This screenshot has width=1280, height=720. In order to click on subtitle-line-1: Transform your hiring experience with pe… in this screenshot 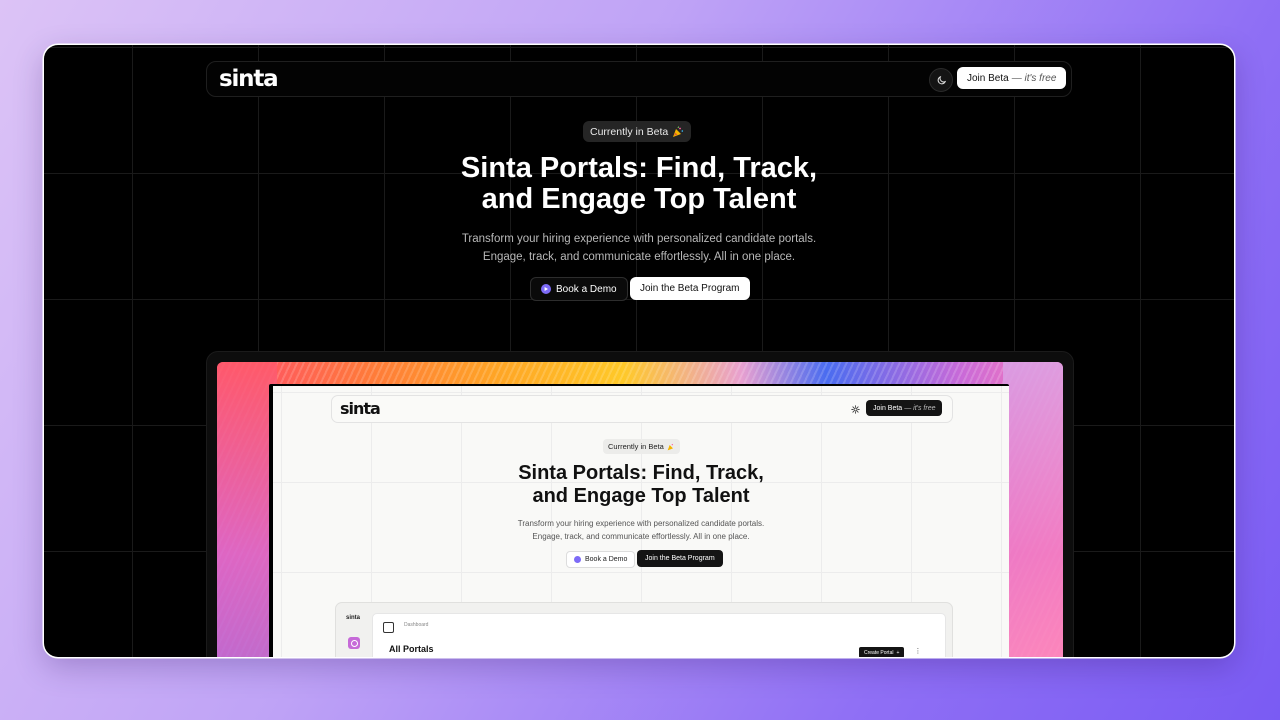, I will do `click(639, 239)`.